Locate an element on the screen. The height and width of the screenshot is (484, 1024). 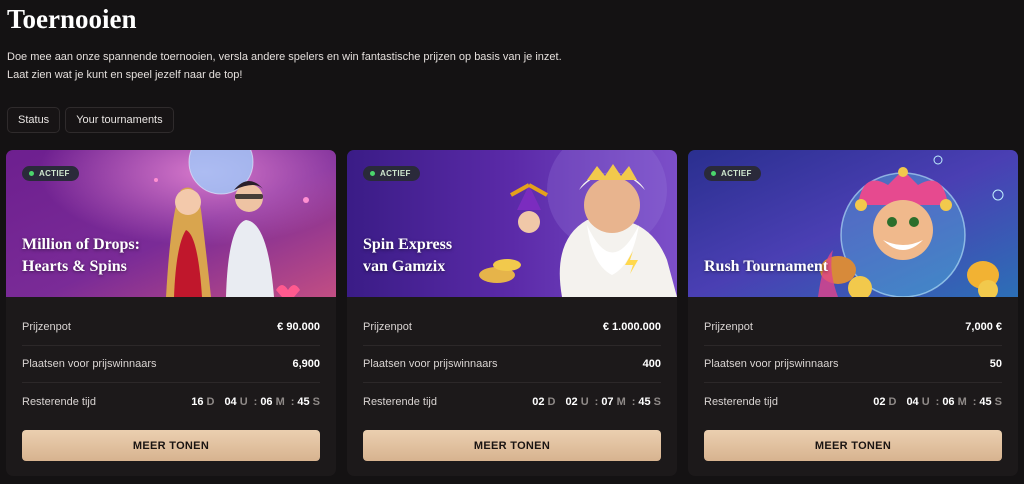
tournament-title-line: Hearts & Spins is located at coordinates (74, 266).